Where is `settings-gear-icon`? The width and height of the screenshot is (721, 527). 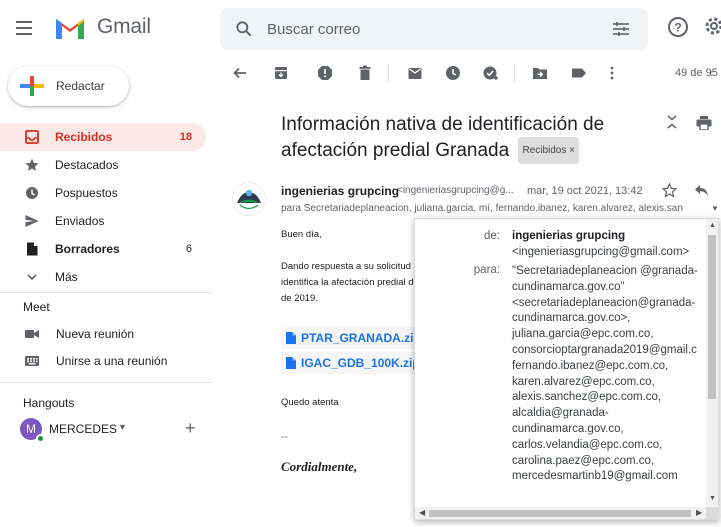
settings-gear-icon is located at coordinates (712, 26).